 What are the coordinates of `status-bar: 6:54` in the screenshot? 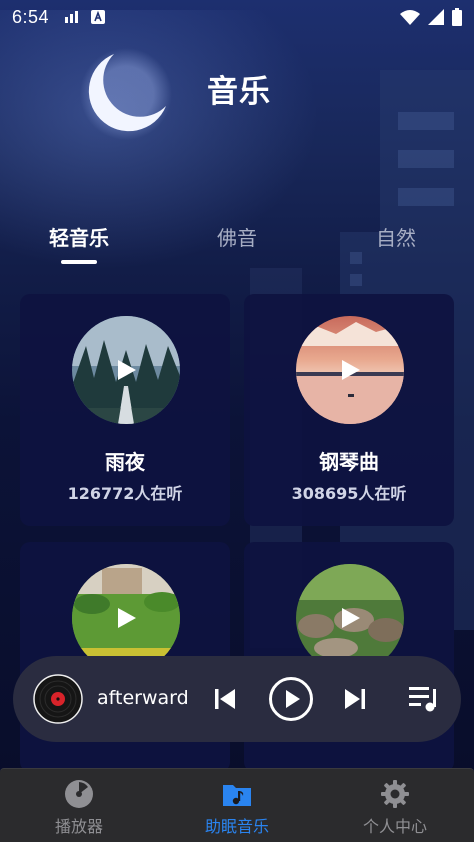 It's located at (237, 17).